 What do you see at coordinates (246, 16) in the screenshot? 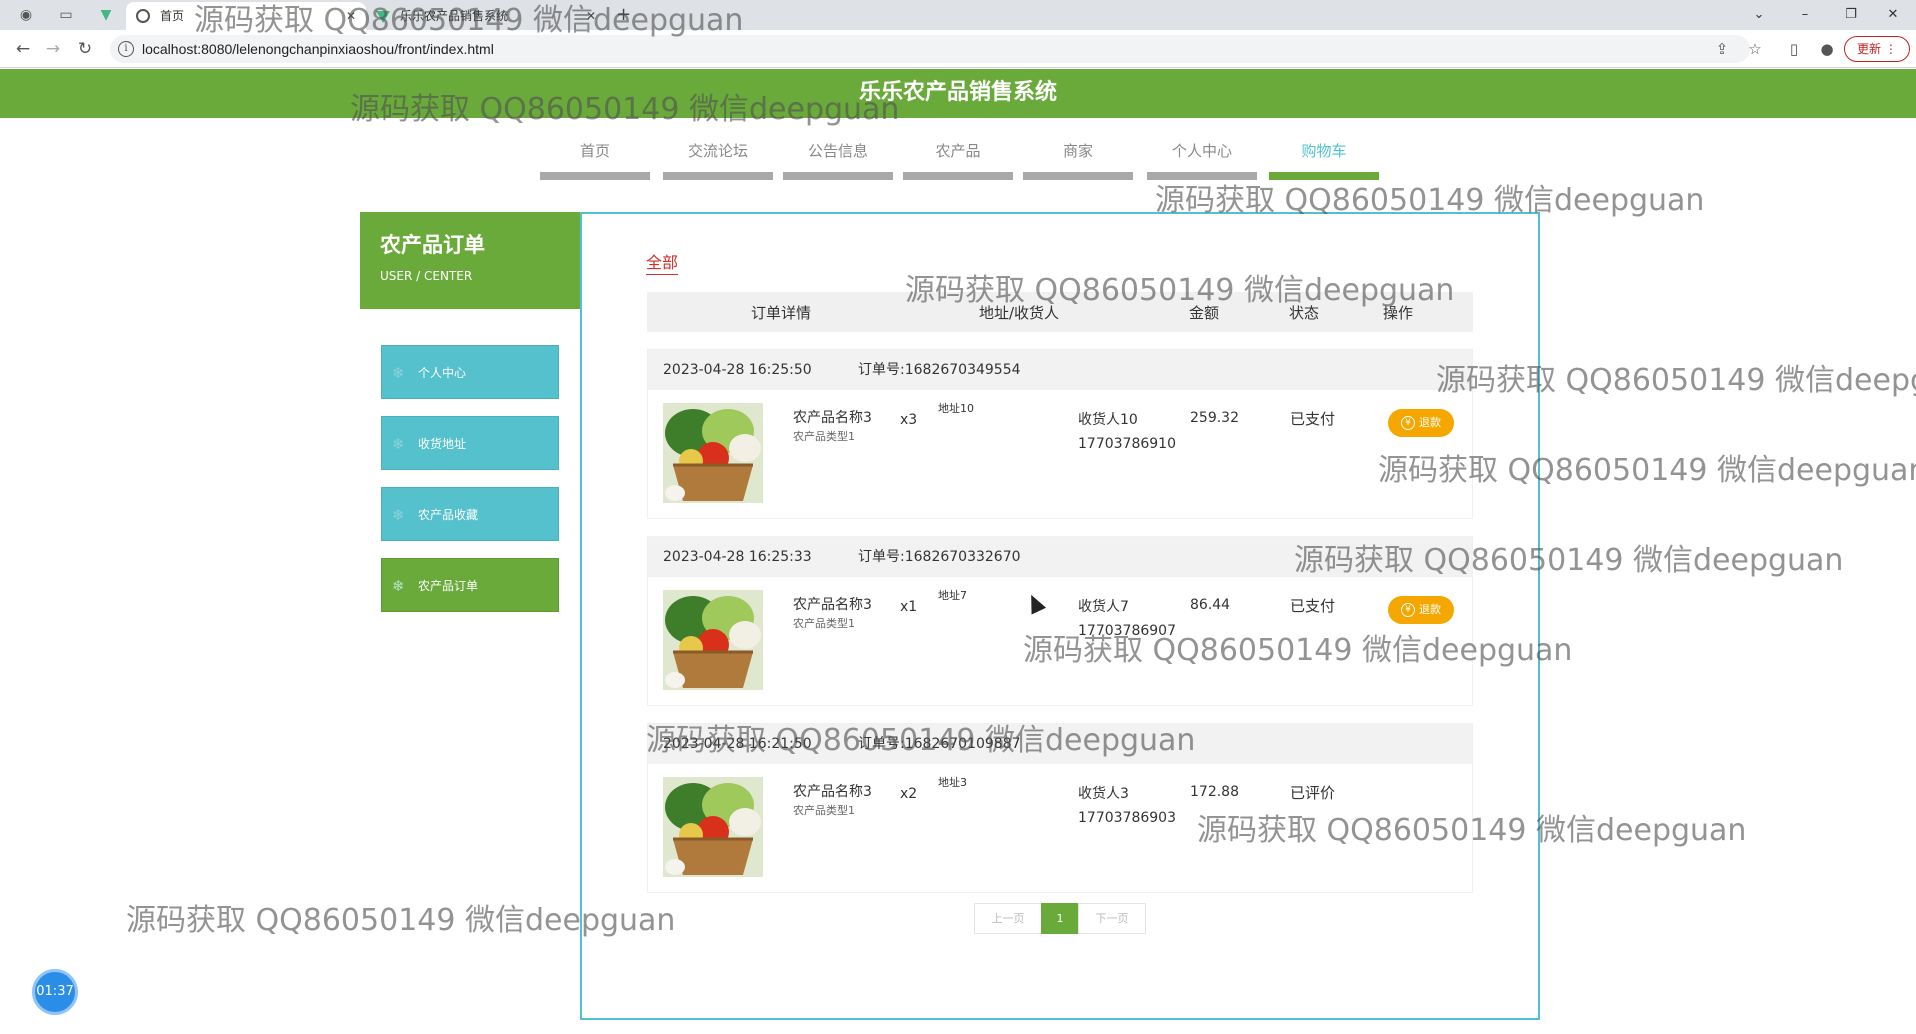
I see `browser-tab-home: 首页 ✕` at bounding box center [246, 16].